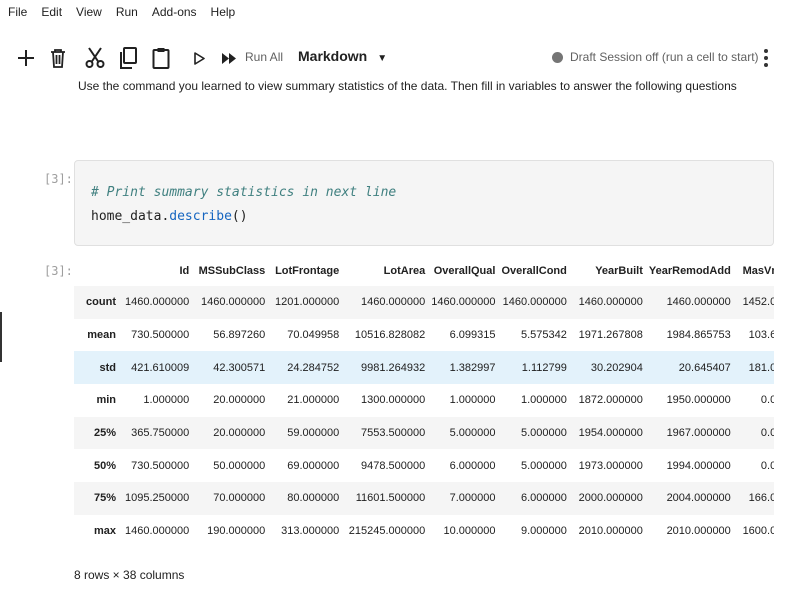 Image resolution: width=800 pixels, height=600 pixels. I want to click on row-label: count, so click(101, 302).